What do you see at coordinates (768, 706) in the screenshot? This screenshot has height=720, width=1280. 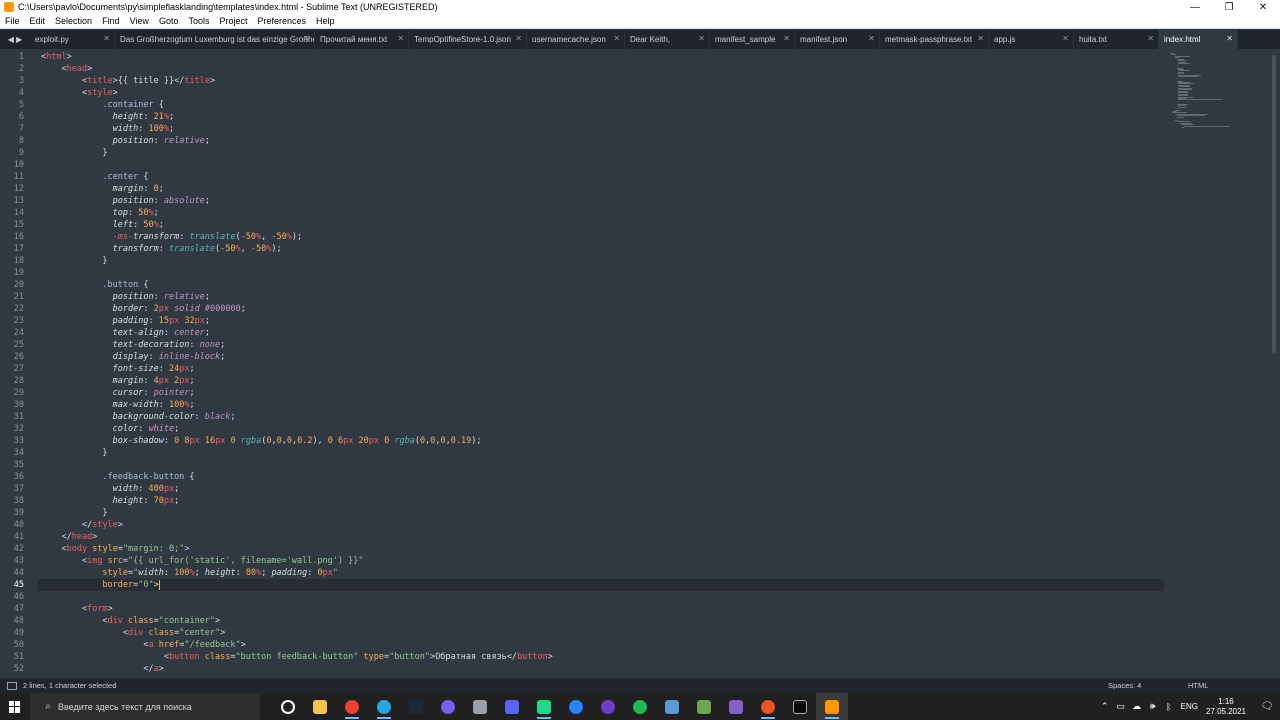 I see `taskbar-ubuntu` at bounding box center [768, 706].